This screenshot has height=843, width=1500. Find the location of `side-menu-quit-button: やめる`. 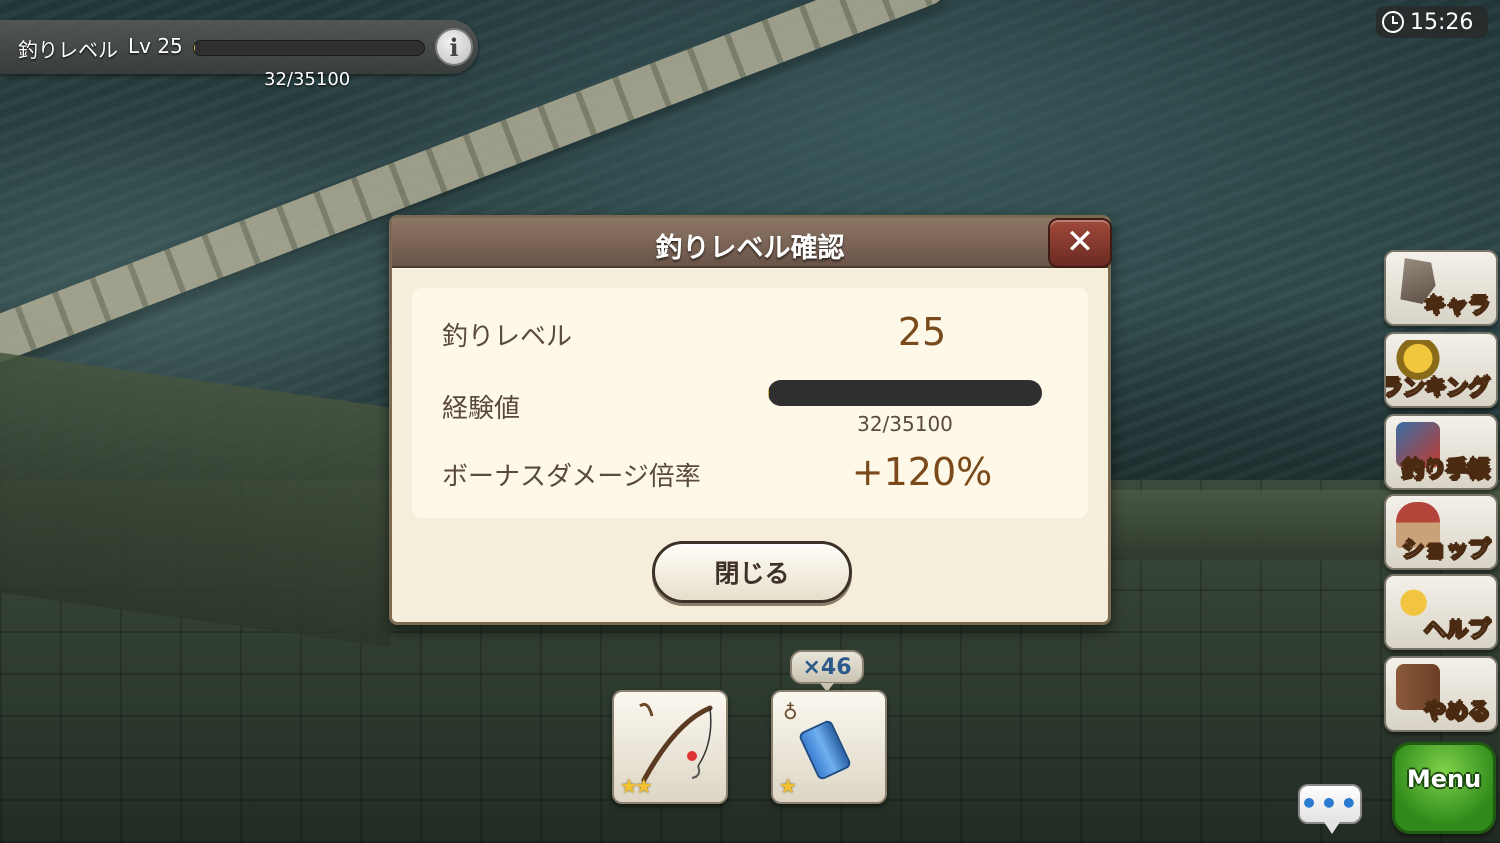

side-menu-quit-button: やめる is located at coordinates (1441, 694).